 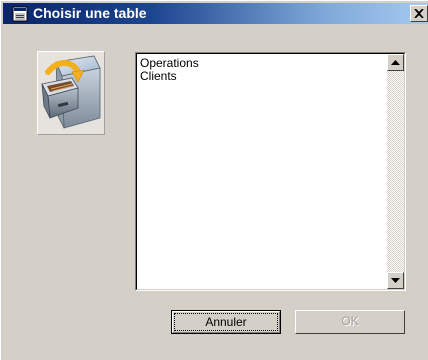 I want to click on scroll-down-button, so click(x=395, y=280).